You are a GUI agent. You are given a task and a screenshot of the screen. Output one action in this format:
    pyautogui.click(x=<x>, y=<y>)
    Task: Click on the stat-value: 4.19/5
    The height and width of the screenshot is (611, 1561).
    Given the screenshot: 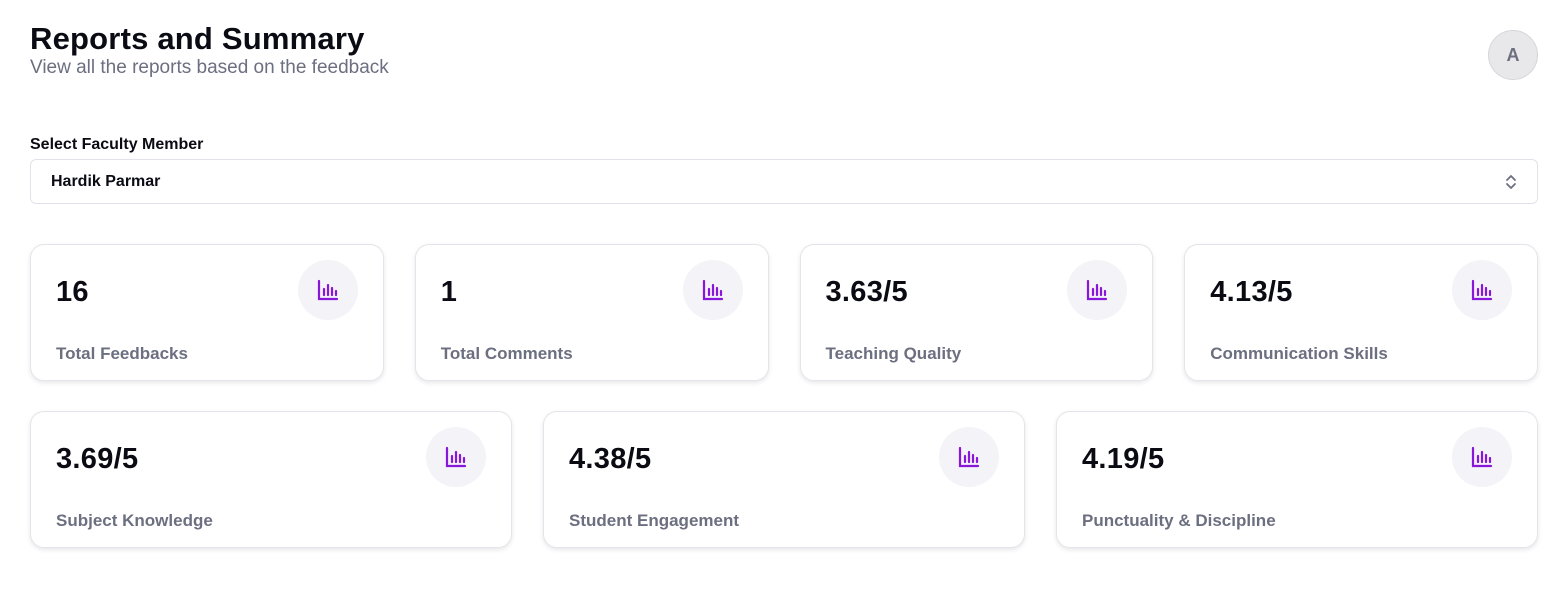 What is the action you would take?
    pyautogui.click(x=1123, y=459)
    